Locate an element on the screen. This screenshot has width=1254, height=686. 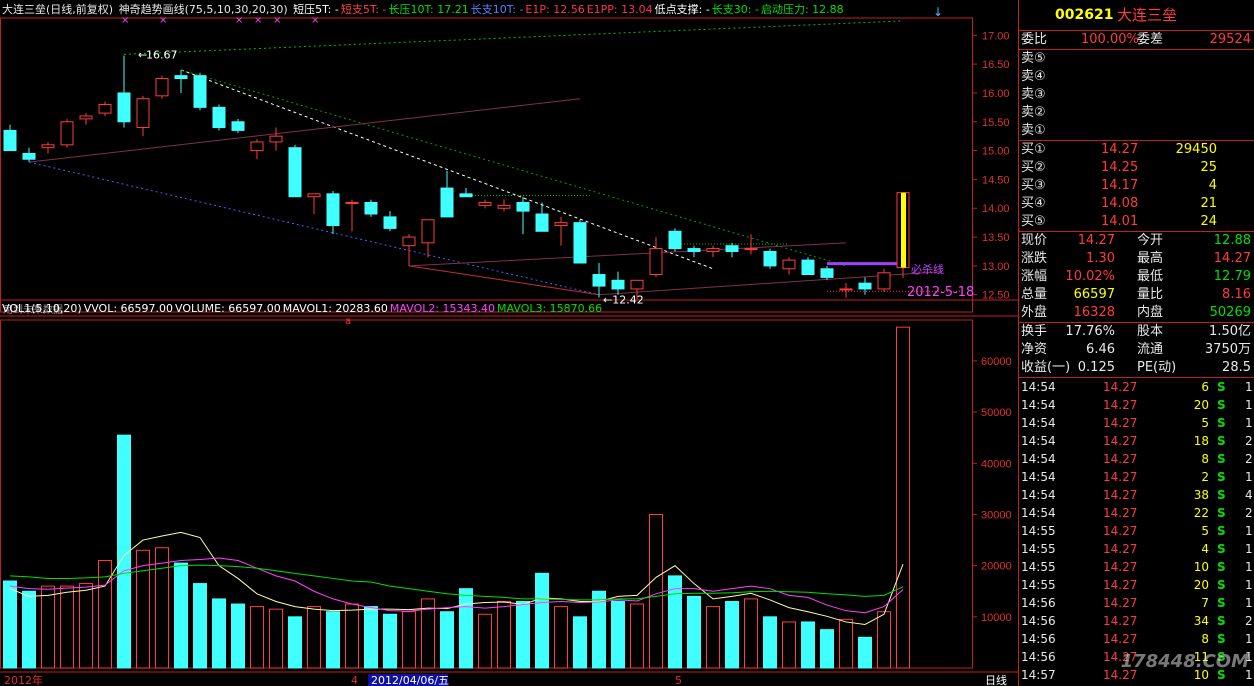
vol-tick-label: 30000 is located at coordinates (996, 515).